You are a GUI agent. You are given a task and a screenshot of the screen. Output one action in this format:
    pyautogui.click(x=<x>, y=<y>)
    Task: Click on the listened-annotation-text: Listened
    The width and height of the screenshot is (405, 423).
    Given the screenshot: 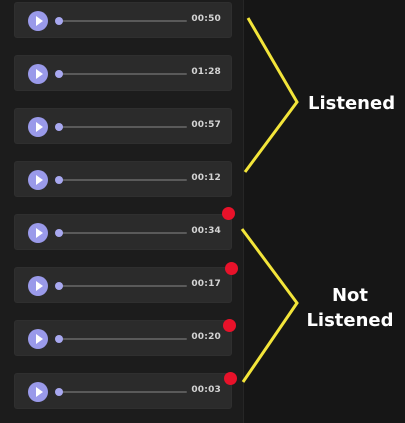 What is the action you would take?
    pyautogui.click(x=352, y=103)
    